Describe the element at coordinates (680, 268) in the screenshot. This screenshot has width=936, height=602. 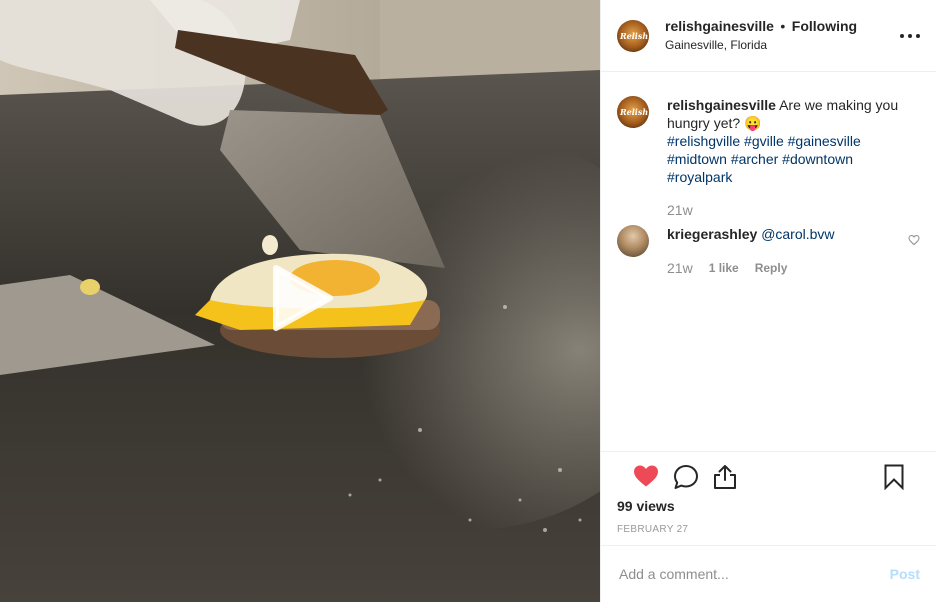
I see `comment-timestamp: 21w` at that location.